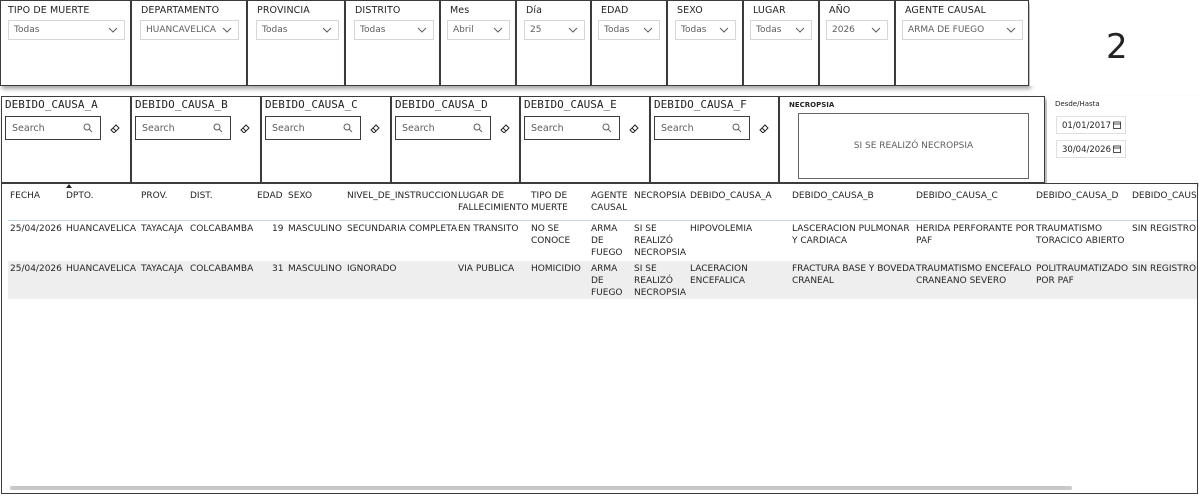 This screenshot has width=1199, height=496. I want to click on column-header-necropsia: NECROPSIA, so click(660, 196).